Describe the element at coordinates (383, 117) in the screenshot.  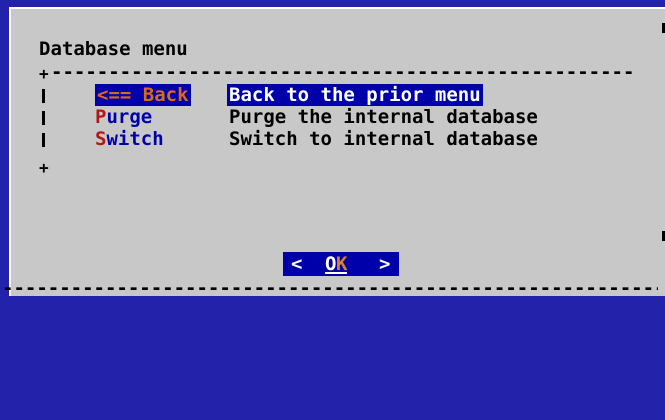
I see `menu-item-description: Purge the internal database` at that location.